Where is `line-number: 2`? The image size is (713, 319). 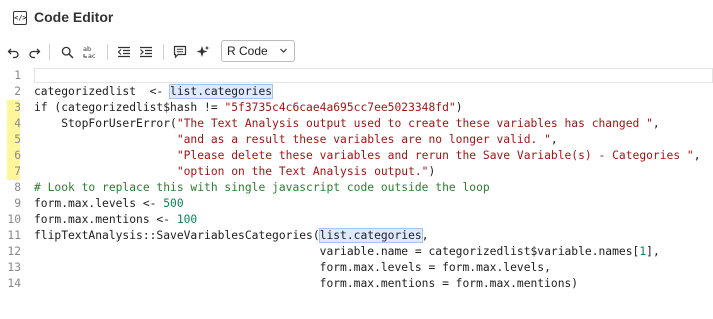 line-number: 2 is located at coordinates (17, 91).